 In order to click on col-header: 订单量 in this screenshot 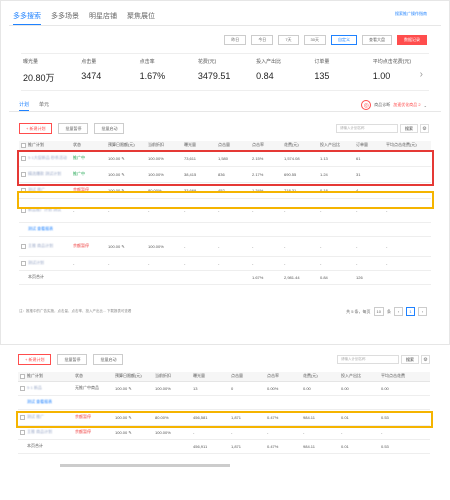, I will do `click(369, 146)`.